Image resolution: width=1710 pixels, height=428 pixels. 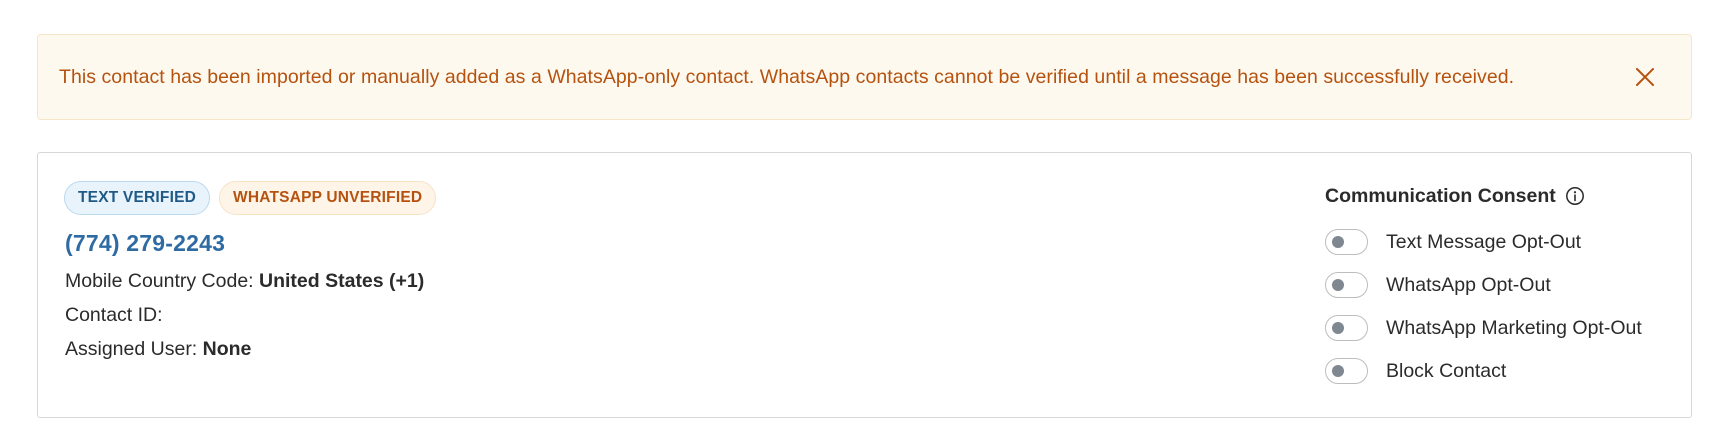 What do you see at coordinates (342, 281) in the screenshot?
I see `mobile-country-code-value: United States (+1)` at bounding box center [342, 281].